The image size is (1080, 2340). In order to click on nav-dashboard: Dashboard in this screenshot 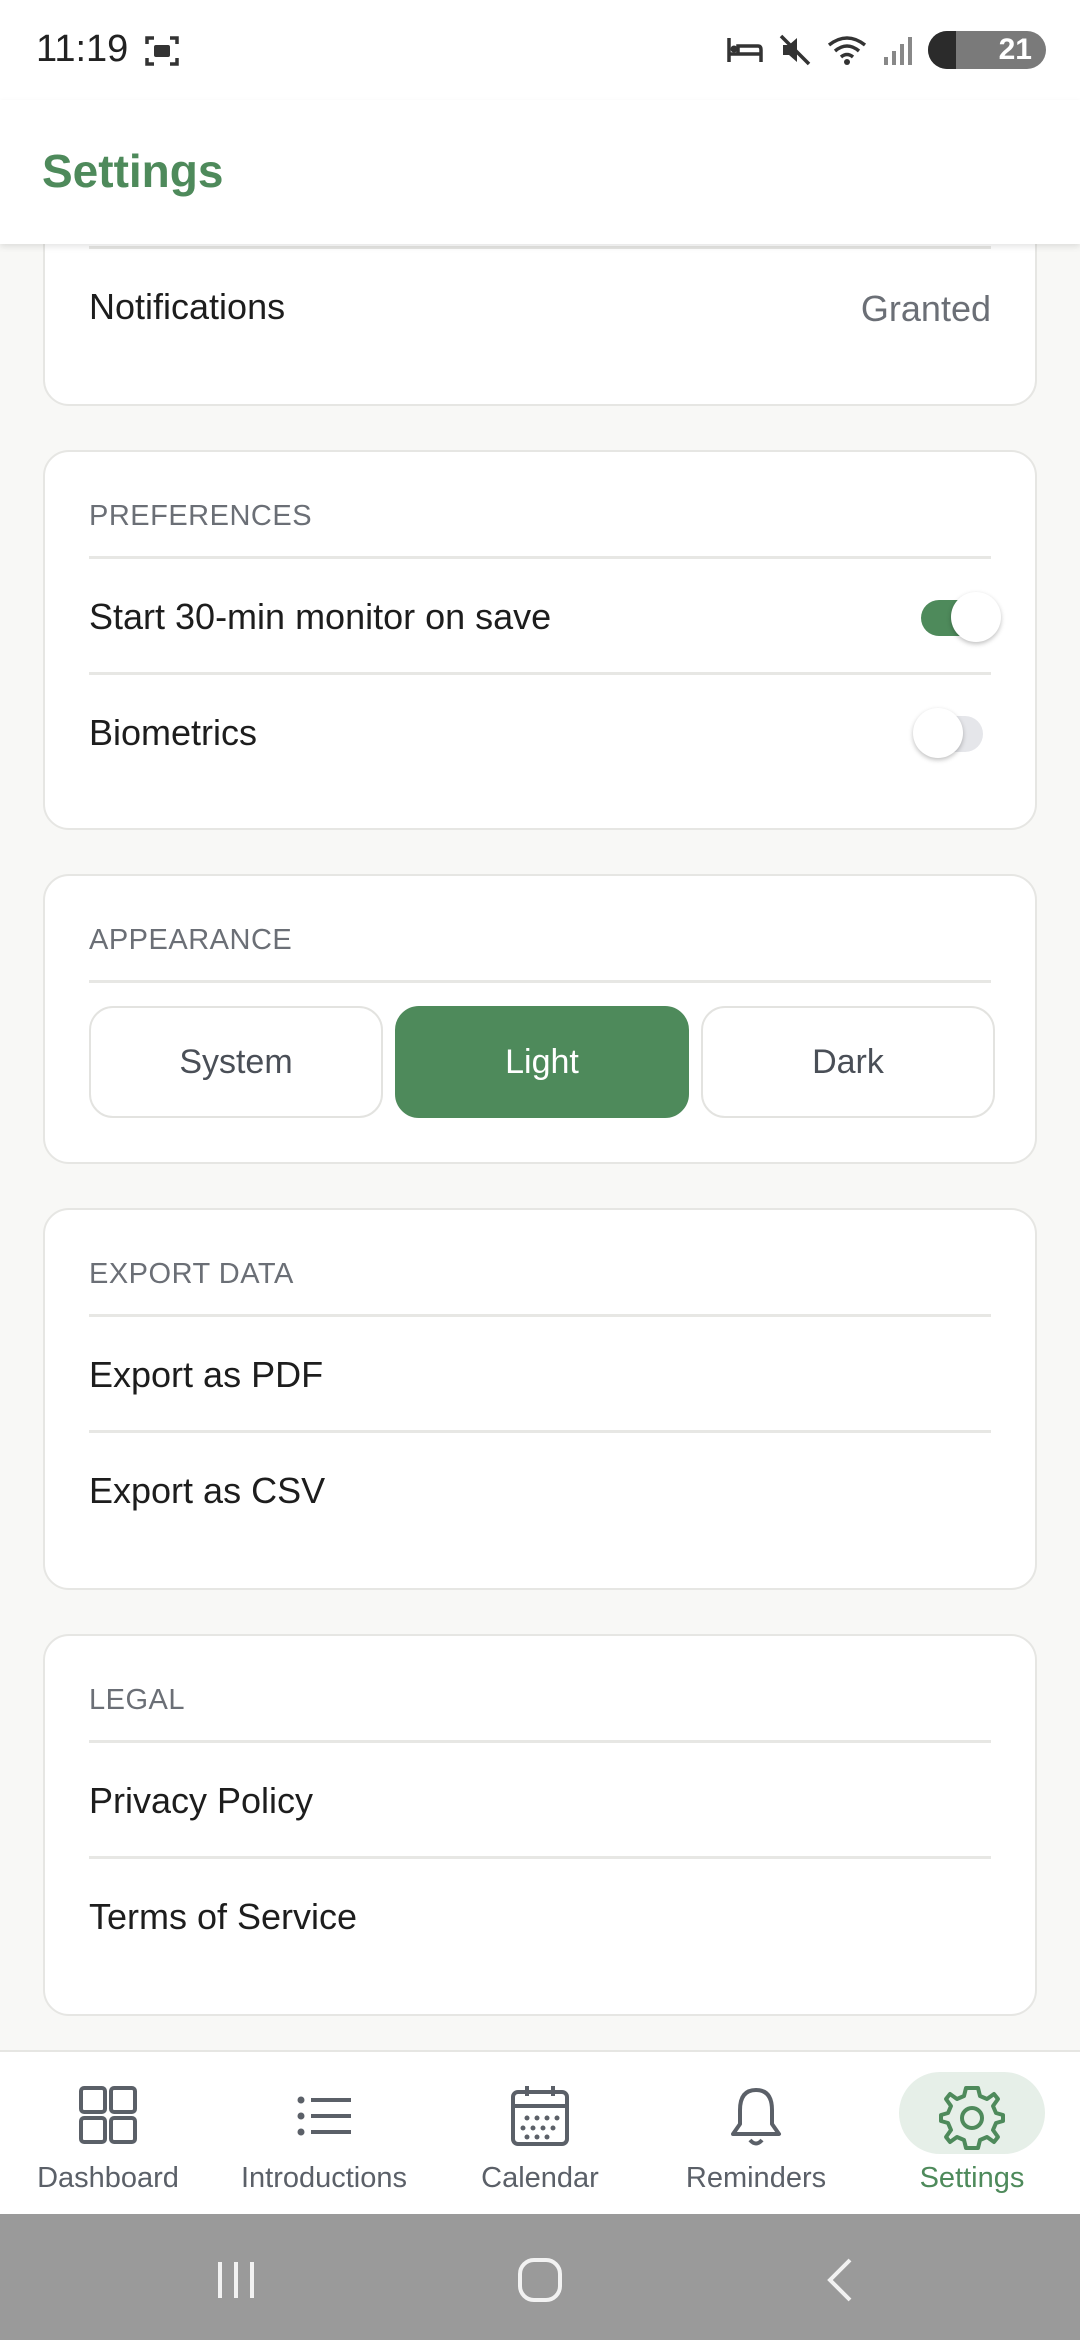, I will do `click(108, 2134)`.